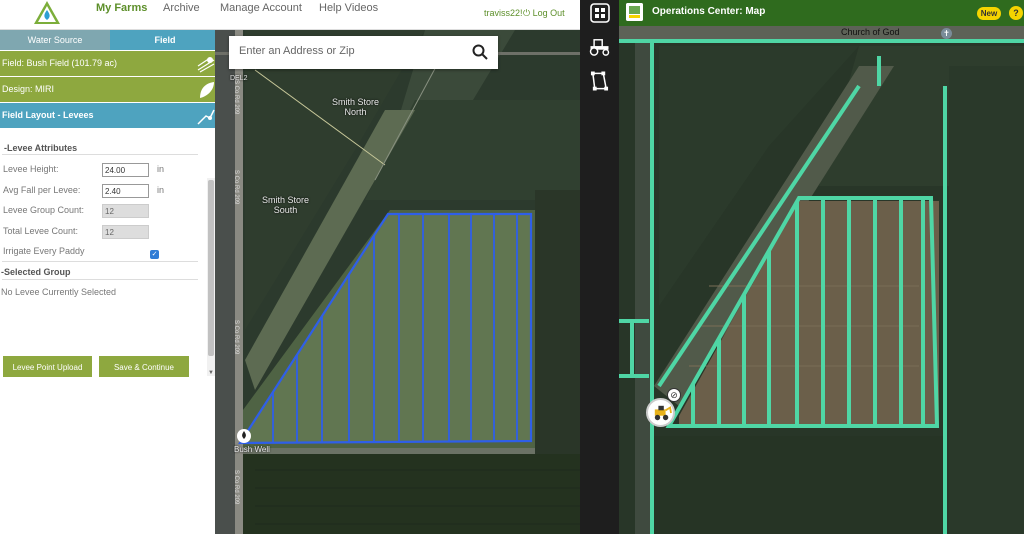 The width and height of the screenshot is (1024, 534). Describe the element at coordinates (599, 81) in the screenshot. I see `field-boundary-icon` at that location.